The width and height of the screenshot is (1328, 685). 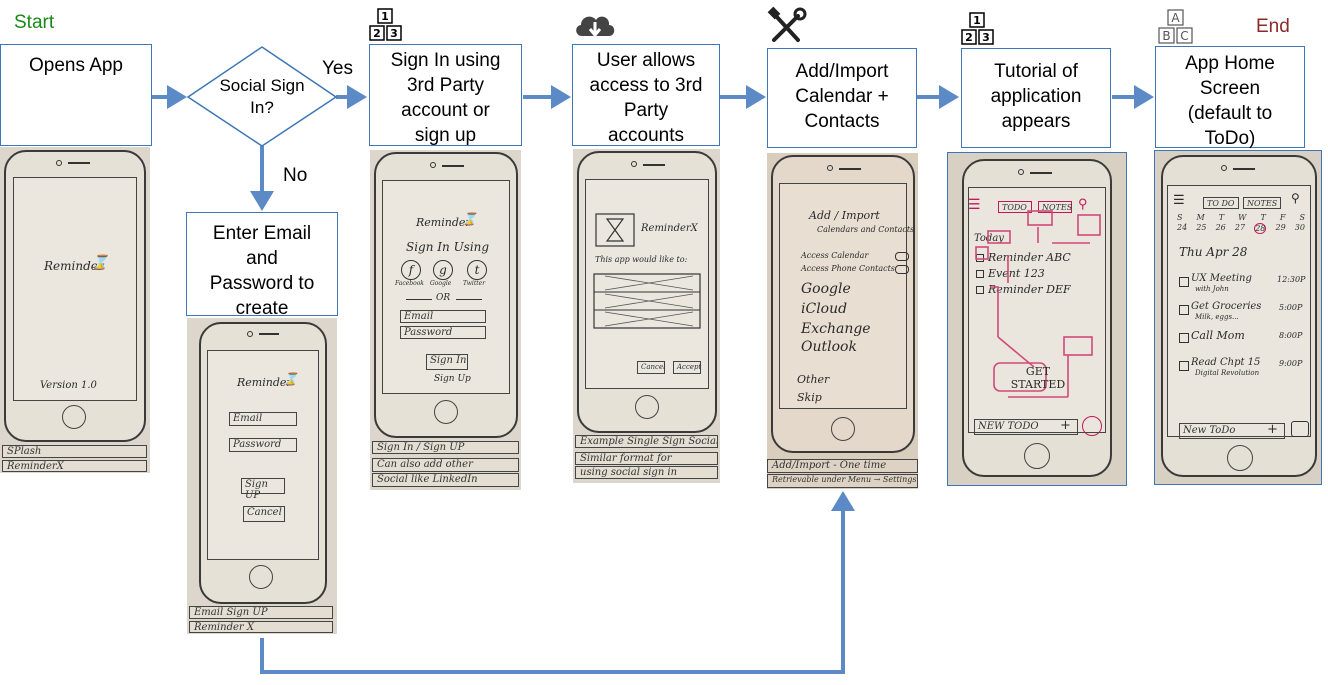 What do you see at coordinates (263, 489) in the screenshot?
I see `sign-up-button: Sign UP` at bounding box center [263, 489].